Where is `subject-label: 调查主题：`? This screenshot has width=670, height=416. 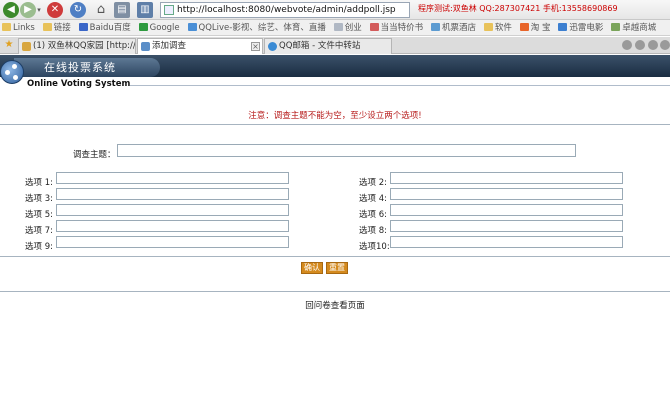
subject-label: 调查主题： is located at coordinates (94, 155).